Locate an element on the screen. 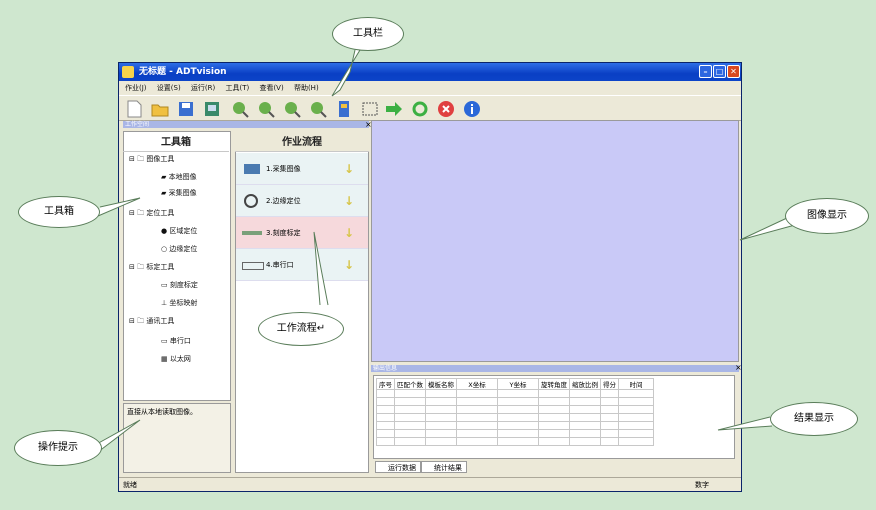 Image resolution: width=876 pixels, height=510 pixels. callout-workflow: 工作流程↵ is located at coordinates (301, 329).